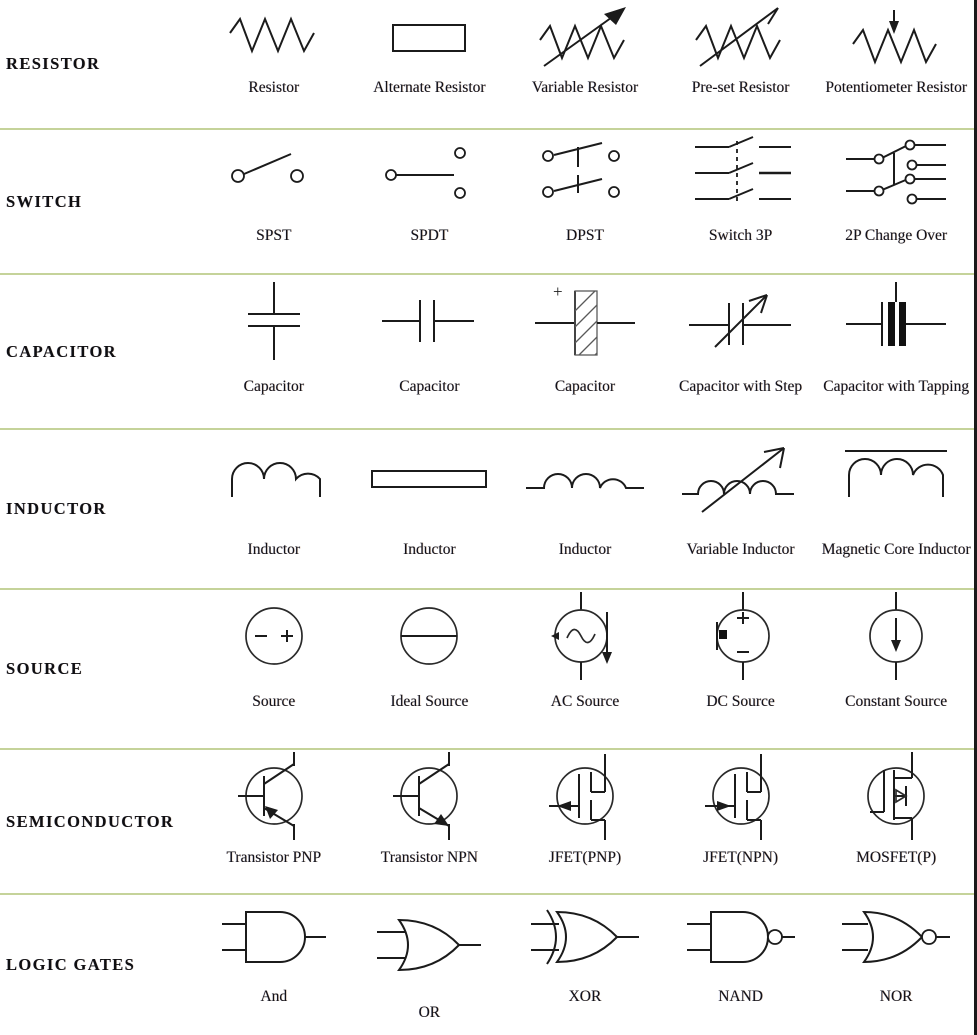  What do you see at coordinates (740, 549) in the screenshot?
I see `symbol-caption: Variable Inductor` at bounding box center [740, 549].